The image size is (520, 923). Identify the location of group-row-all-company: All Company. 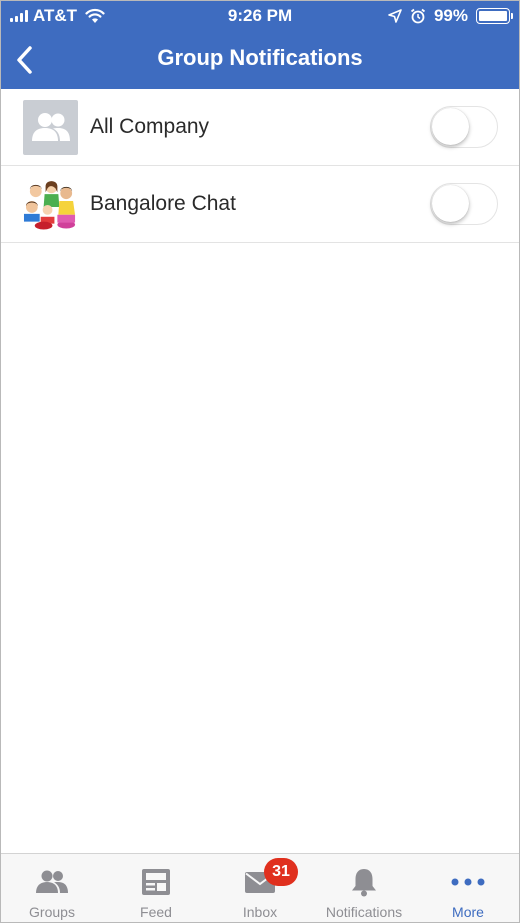
(260, 127).